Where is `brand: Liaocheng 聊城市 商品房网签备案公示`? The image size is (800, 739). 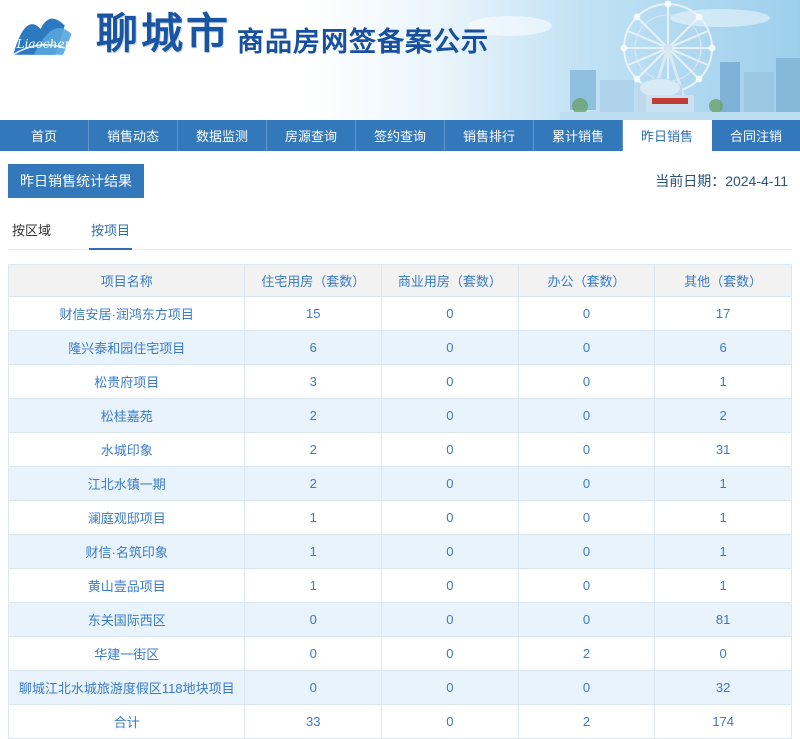
brand: Liaocheng 聊城市 商品房网签备案公示 is located at coordinates (248, 35).